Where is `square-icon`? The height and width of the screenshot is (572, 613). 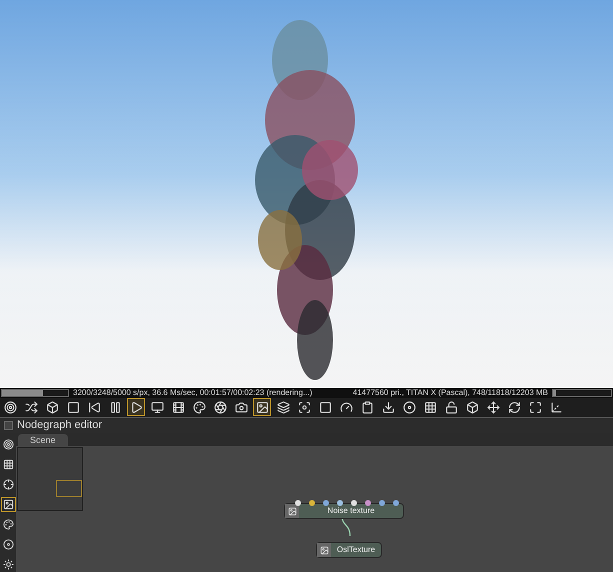 square-icon is located at coordinates (325, 407).